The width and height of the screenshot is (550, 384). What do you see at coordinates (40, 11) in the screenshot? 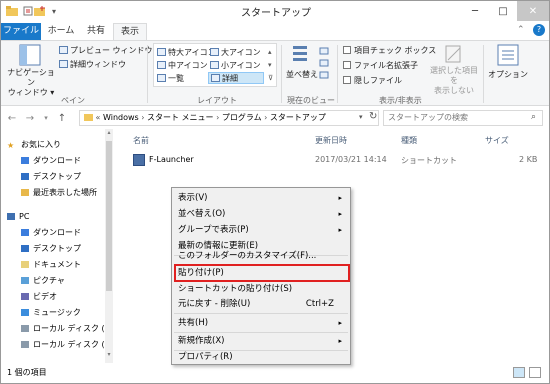
I see `new-folder-icon` at bounding box center [40, 11].